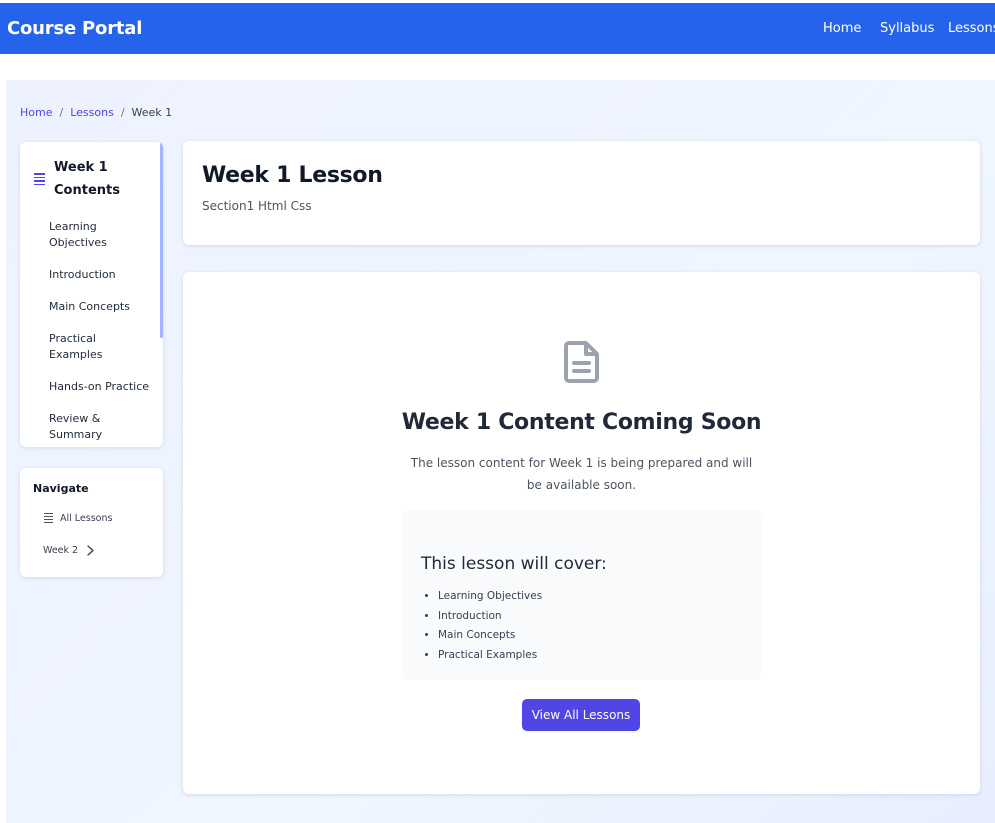  Describe the element at coordinates (92, 112) in the screenshot. I see `breadcrumb-lessons: Lessons` at that location.